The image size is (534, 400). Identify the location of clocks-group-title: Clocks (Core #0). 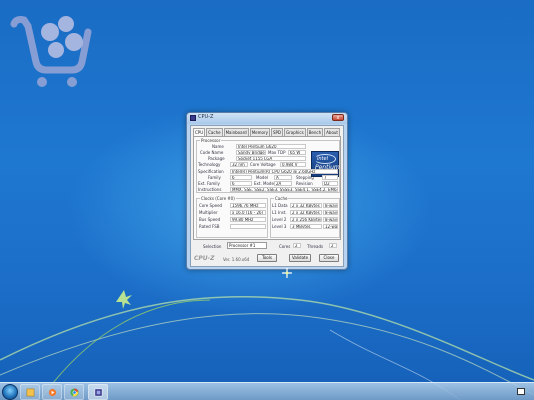
(218, 198).